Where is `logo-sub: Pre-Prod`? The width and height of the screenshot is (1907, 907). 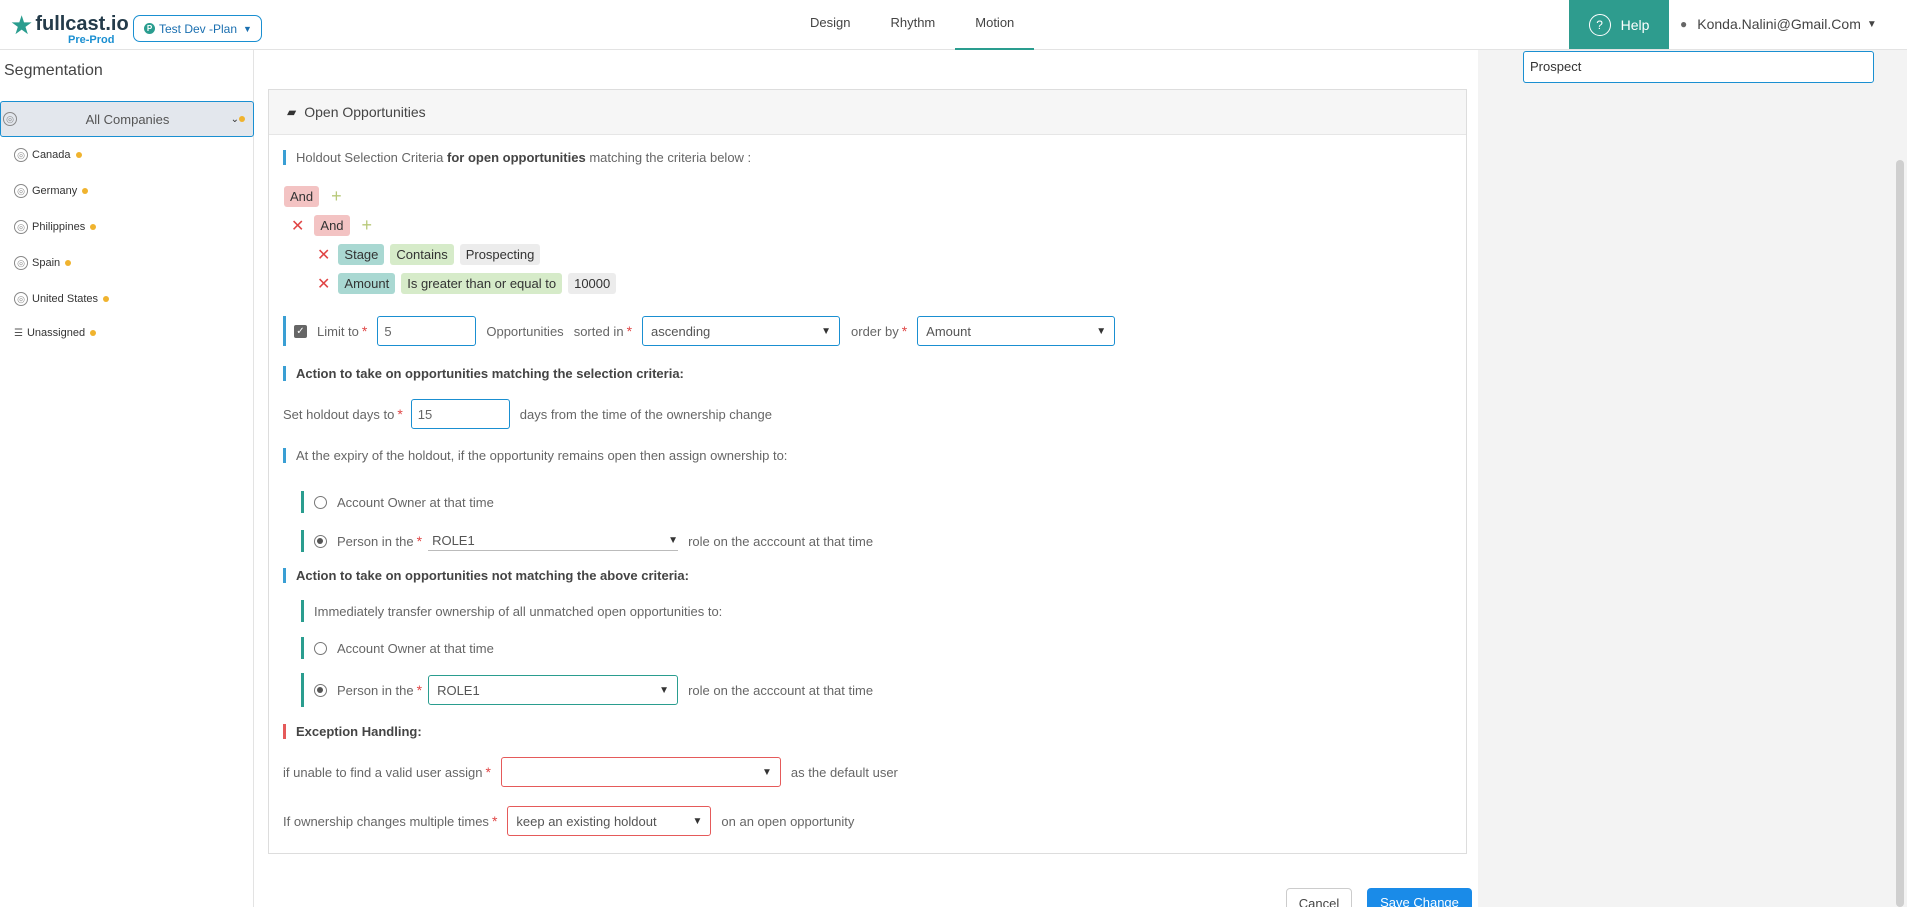 logo-sub: Pre-Prod is located at coordinates (91, 40).